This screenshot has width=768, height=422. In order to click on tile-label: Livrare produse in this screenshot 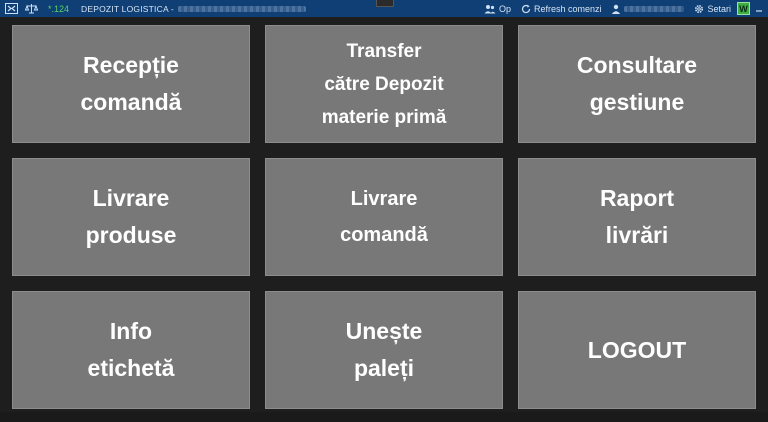, I will do `click(131, 216)`.